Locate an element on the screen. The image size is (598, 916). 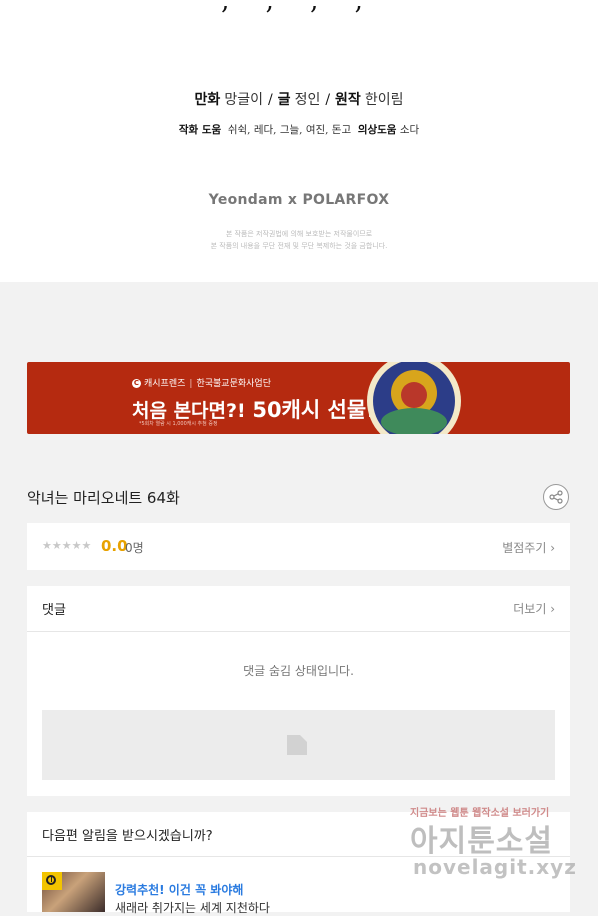
banner-note: *5회차 열람 시 1,000캐시 추첨 증정 is located at coordinates (178, 424).